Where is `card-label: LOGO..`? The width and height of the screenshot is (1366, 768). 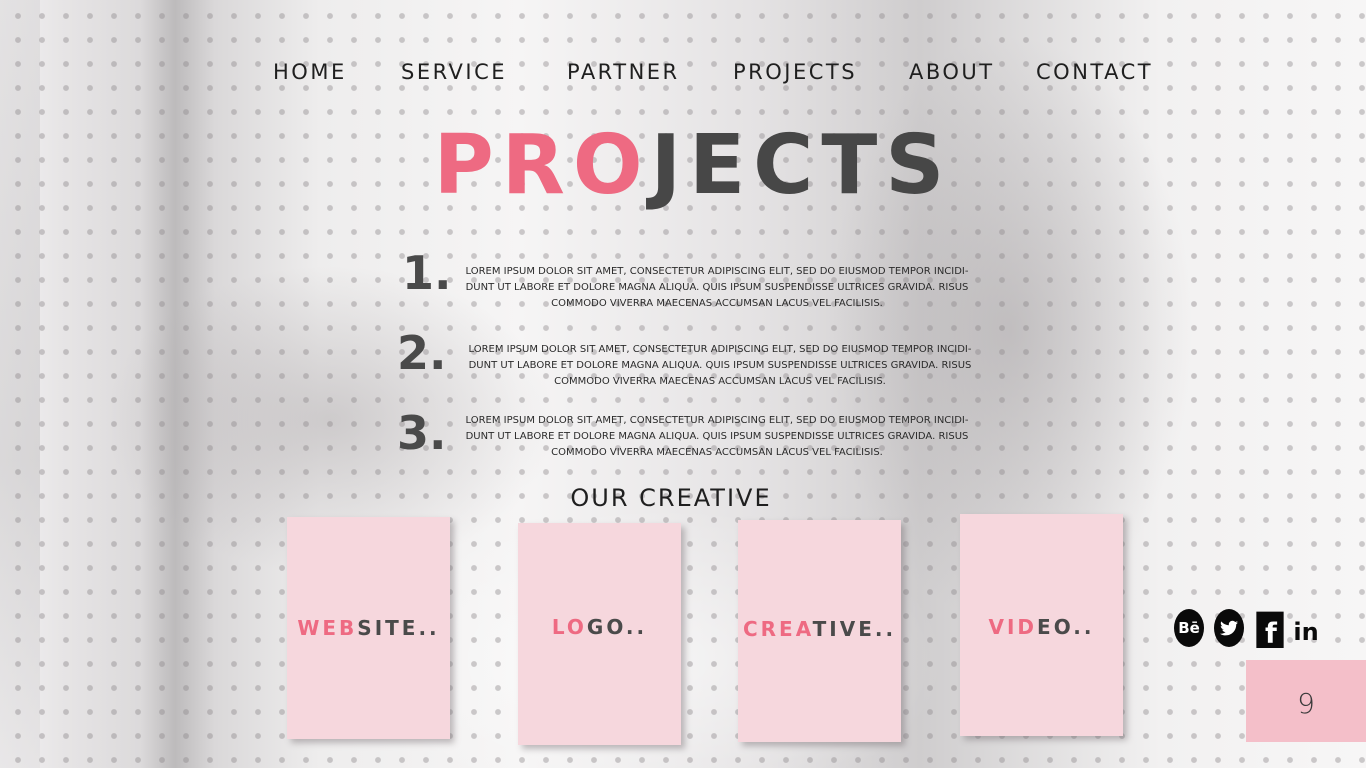 card-label: LOGO.. is located at coordinates (599, 627).